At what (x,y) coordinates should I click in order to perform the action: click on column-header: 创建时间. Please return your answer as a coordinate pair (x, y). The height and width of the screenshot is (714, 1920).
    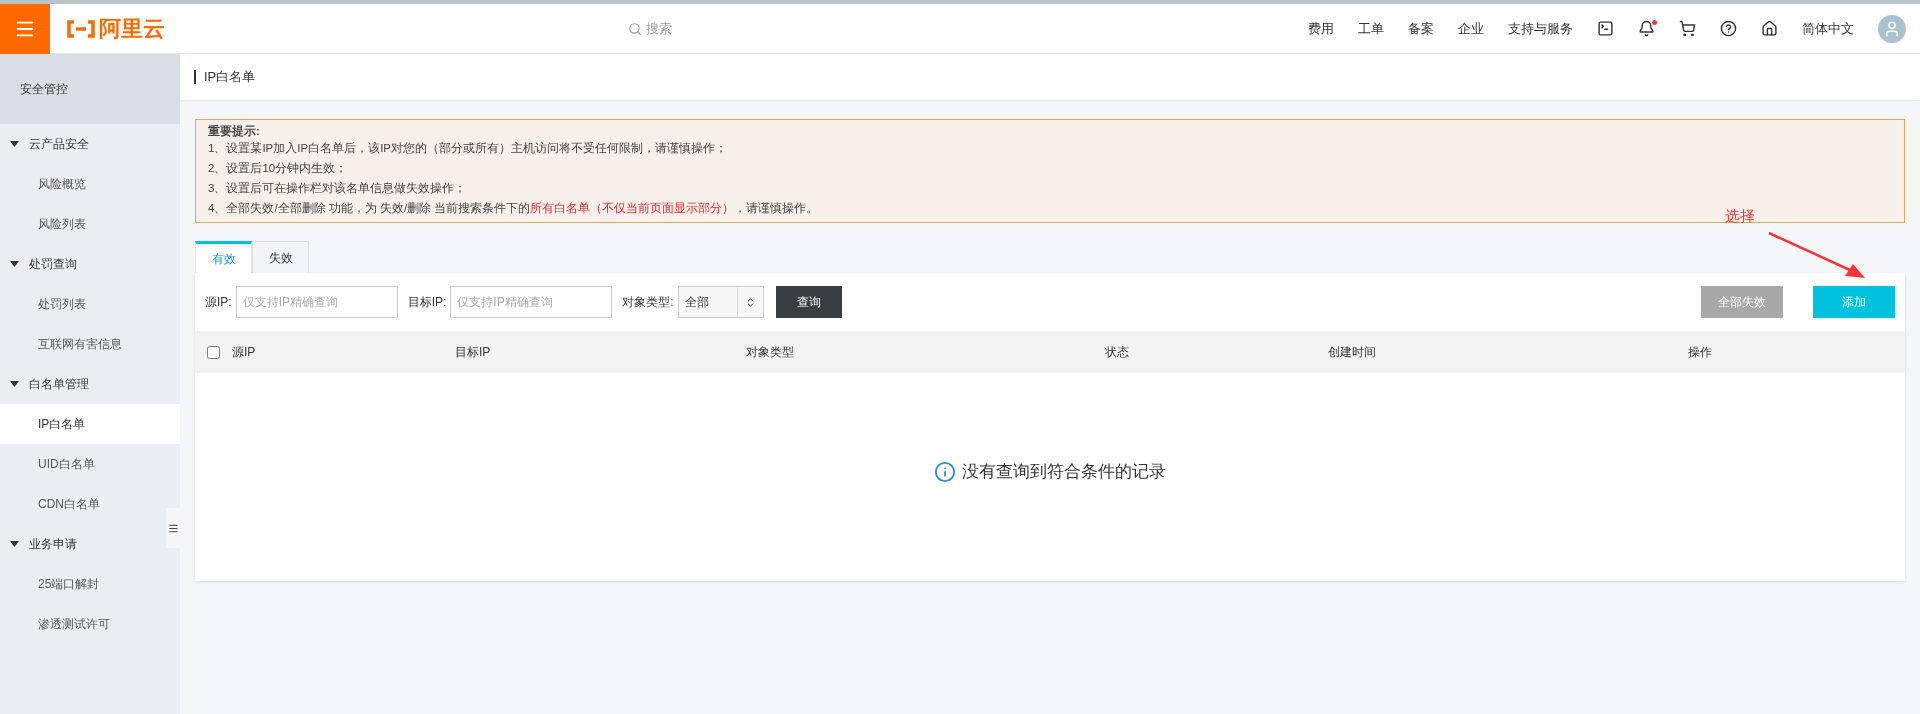
    Looking at the image, I should click on (1352, 352).